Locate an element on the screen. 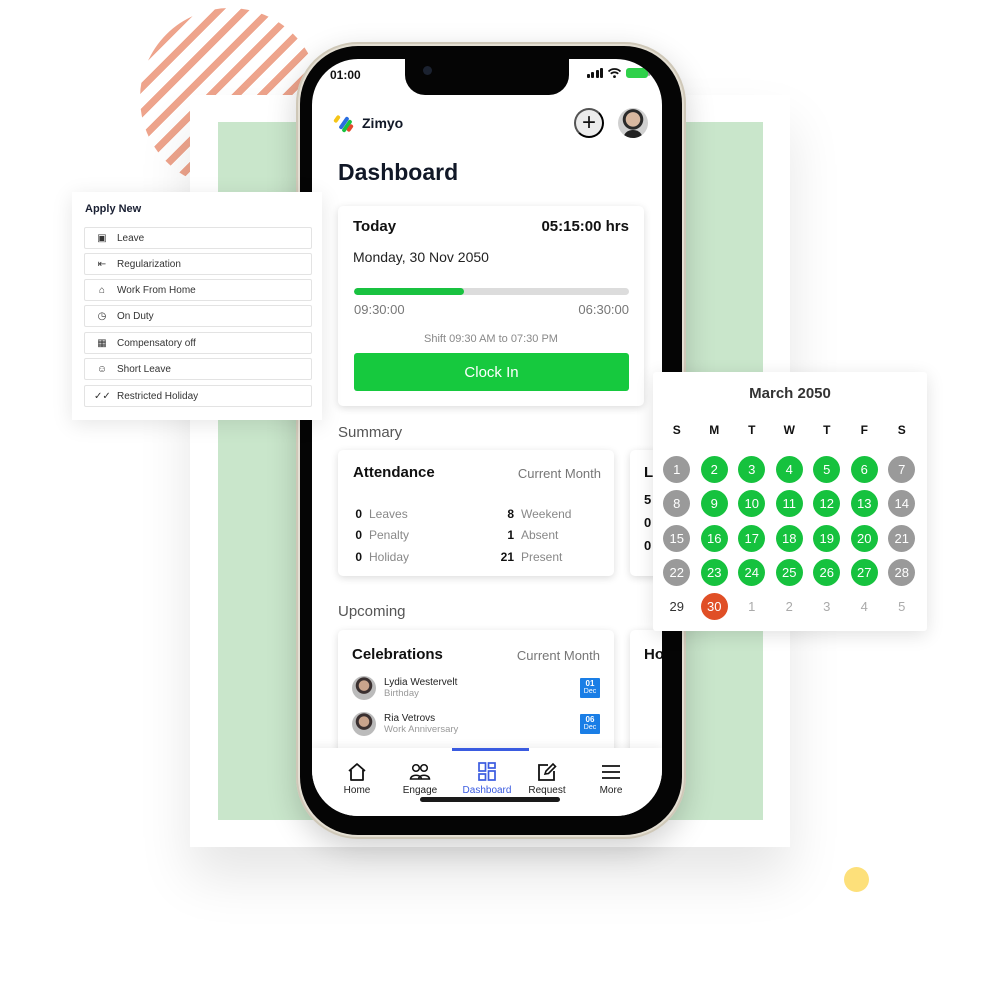 This screenshot has width=1000, height=1005. nav-home: Home is located at coordinates (357, 779).